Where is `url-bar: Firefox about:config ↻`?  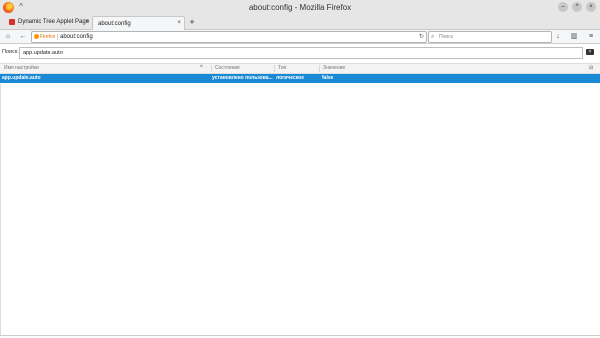
url-bar: Firefox about:config ↻ is located at coordinates (229, 37).